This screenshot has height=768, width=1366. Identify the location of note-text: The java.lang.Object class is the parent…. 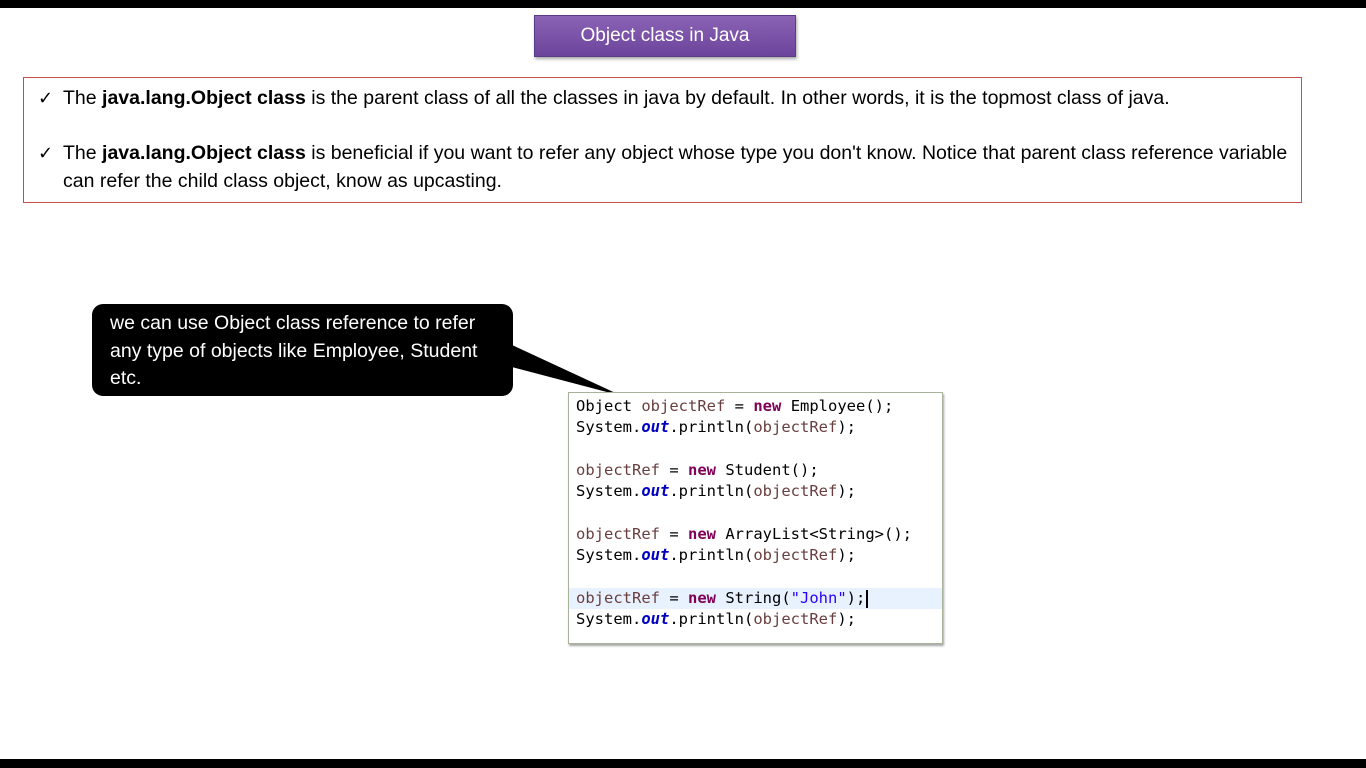
(678, 98).